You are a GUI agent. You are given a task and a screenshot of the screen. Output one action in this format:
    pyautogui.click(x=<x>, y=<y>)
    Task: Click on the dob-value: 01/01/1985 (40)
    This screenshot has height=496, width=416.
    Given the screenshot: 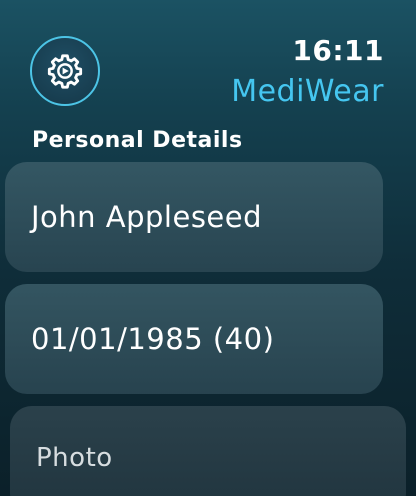 What is the action you would take?
    pyautogui.click(x=153, y=339)
    